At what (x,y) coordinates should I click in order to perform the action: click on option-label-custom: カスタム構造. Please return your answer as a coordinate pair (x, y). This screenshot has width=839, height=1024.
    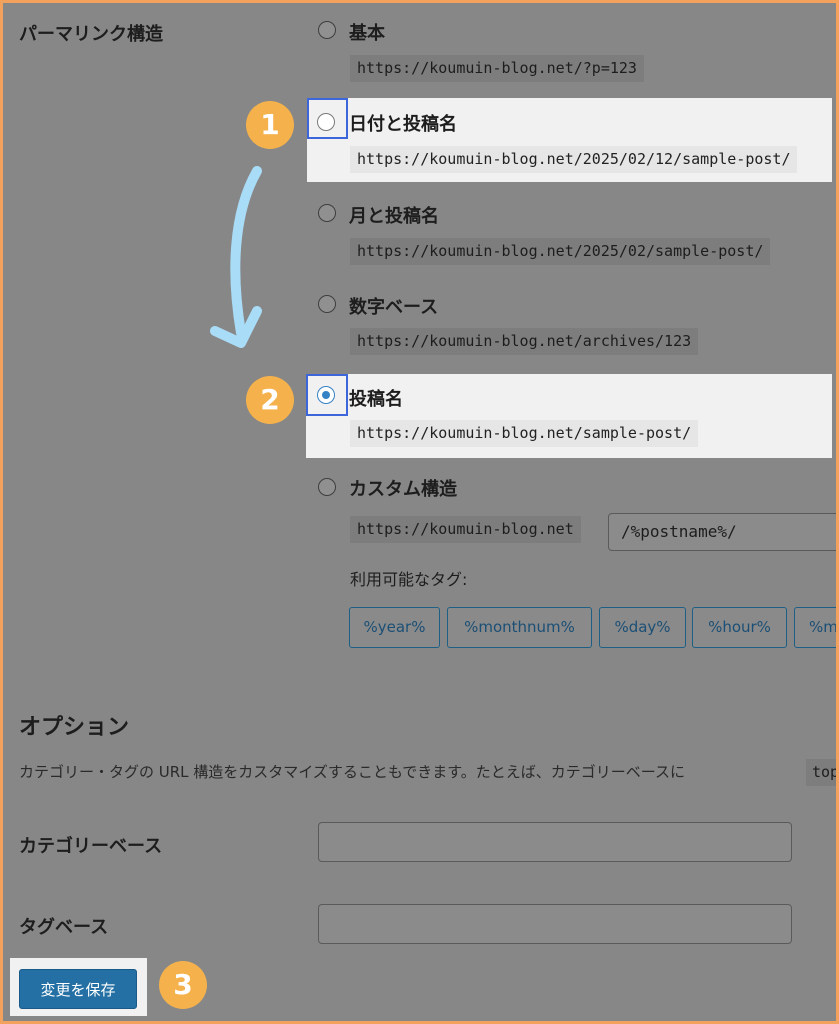
    Looking at the image, I should click on (403, 489).